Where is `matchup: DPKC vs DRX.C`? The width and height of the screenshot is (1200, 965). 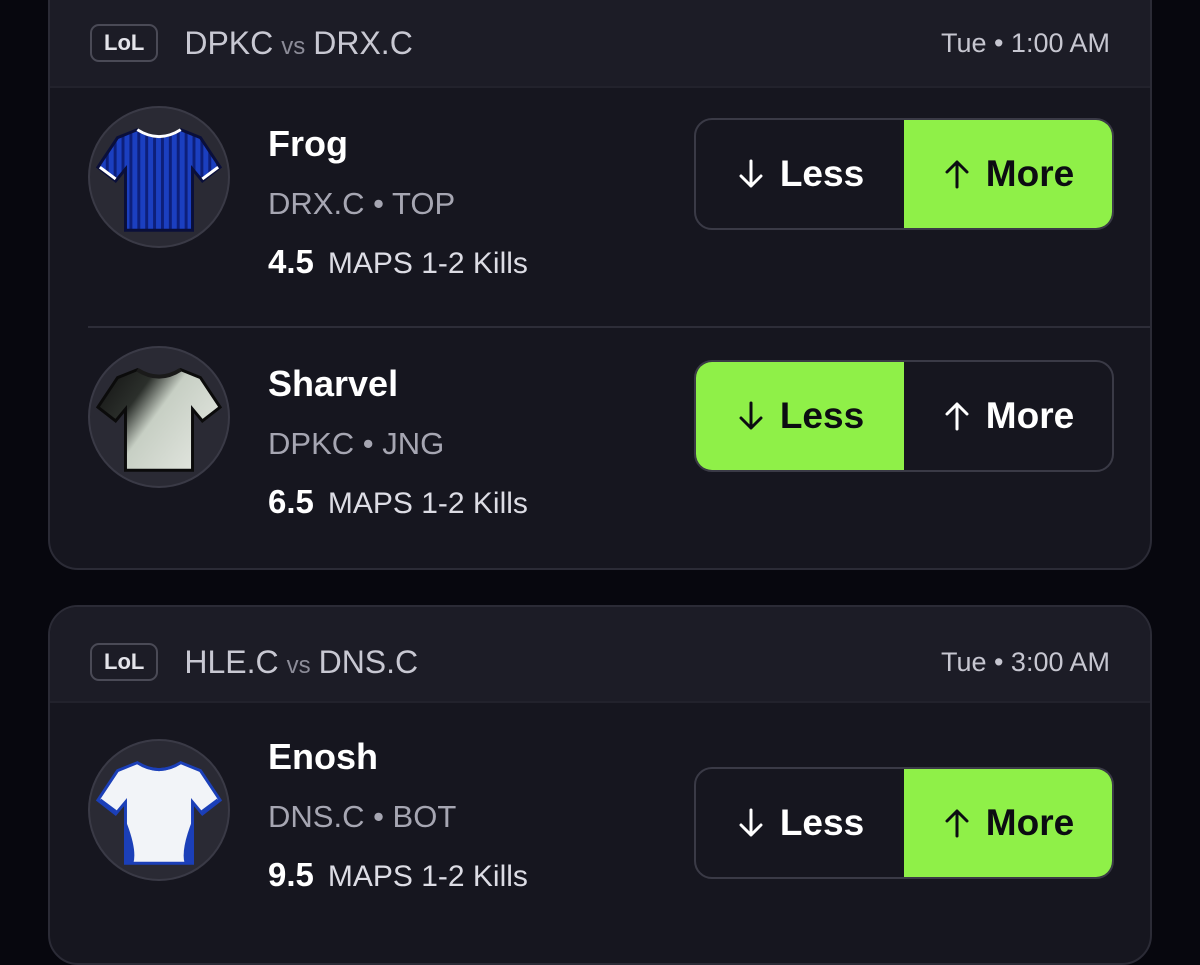
matchup: DPKC vs DRX.C is located at coordinates (298, 43).